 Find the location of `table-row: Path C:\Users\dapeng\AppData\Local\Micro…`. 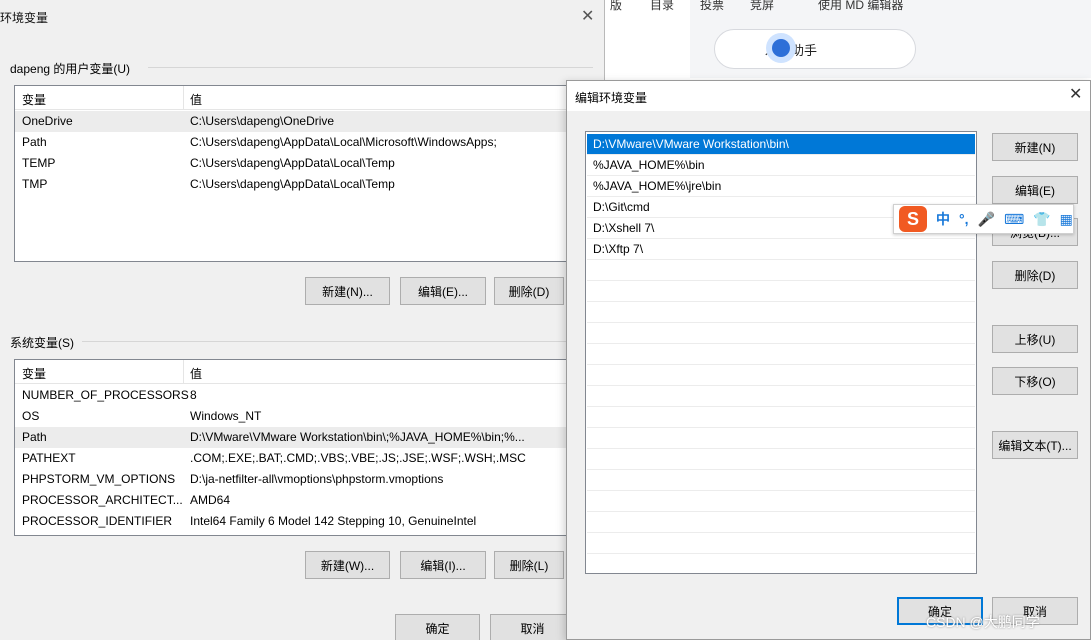

table-row: Path C:\Users\dapeng\AppData\Local\Micro… is located at coordinates (304, 142).